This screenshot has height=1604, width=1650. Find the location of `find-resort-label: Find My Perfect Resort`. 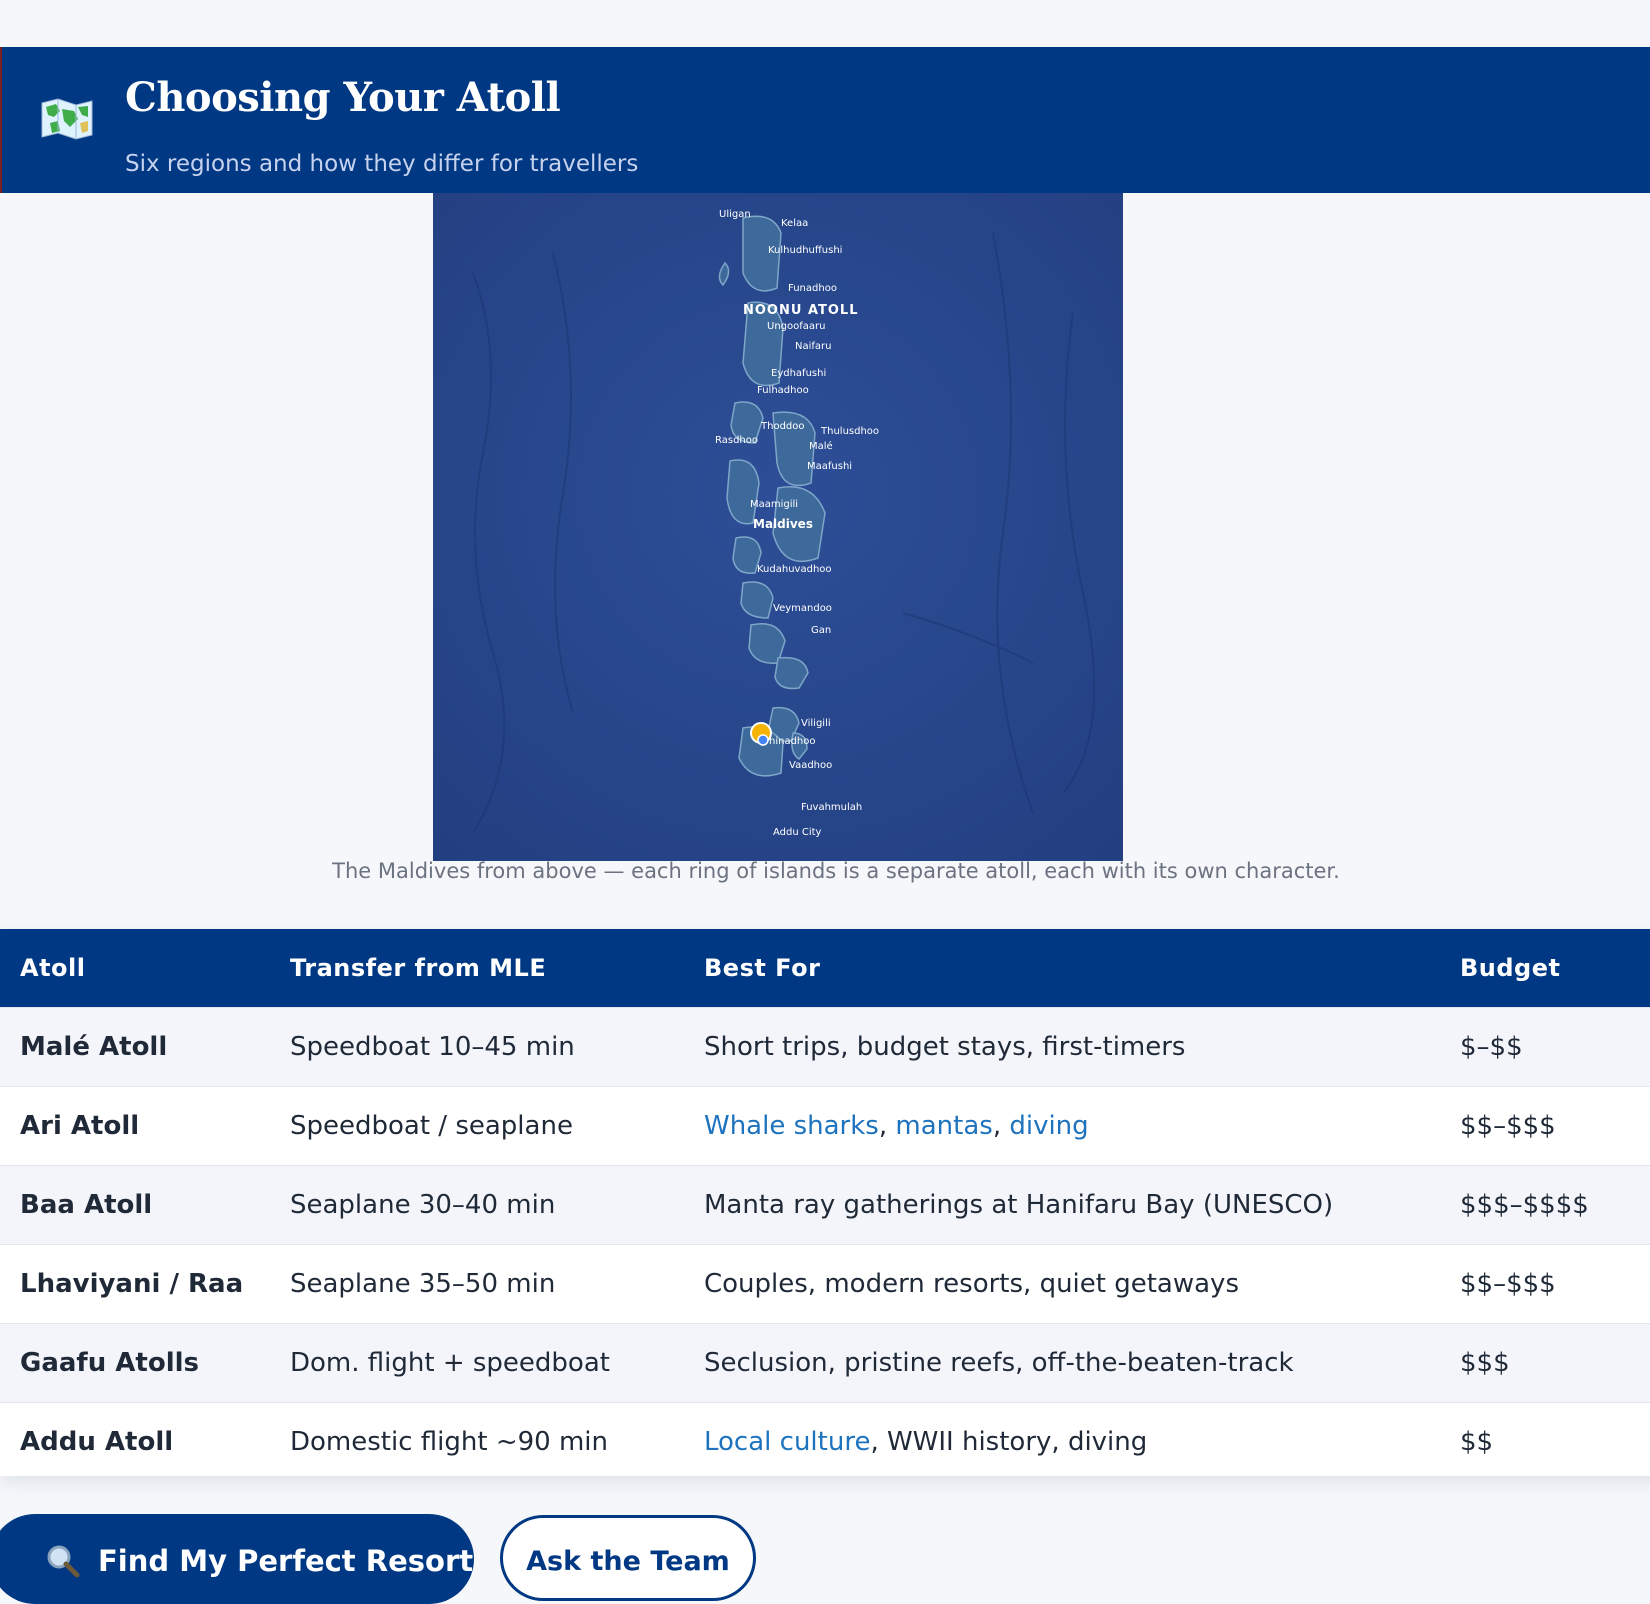

find-resort-label: Find My Perfect Resort is located at coordinates (286, 1561).